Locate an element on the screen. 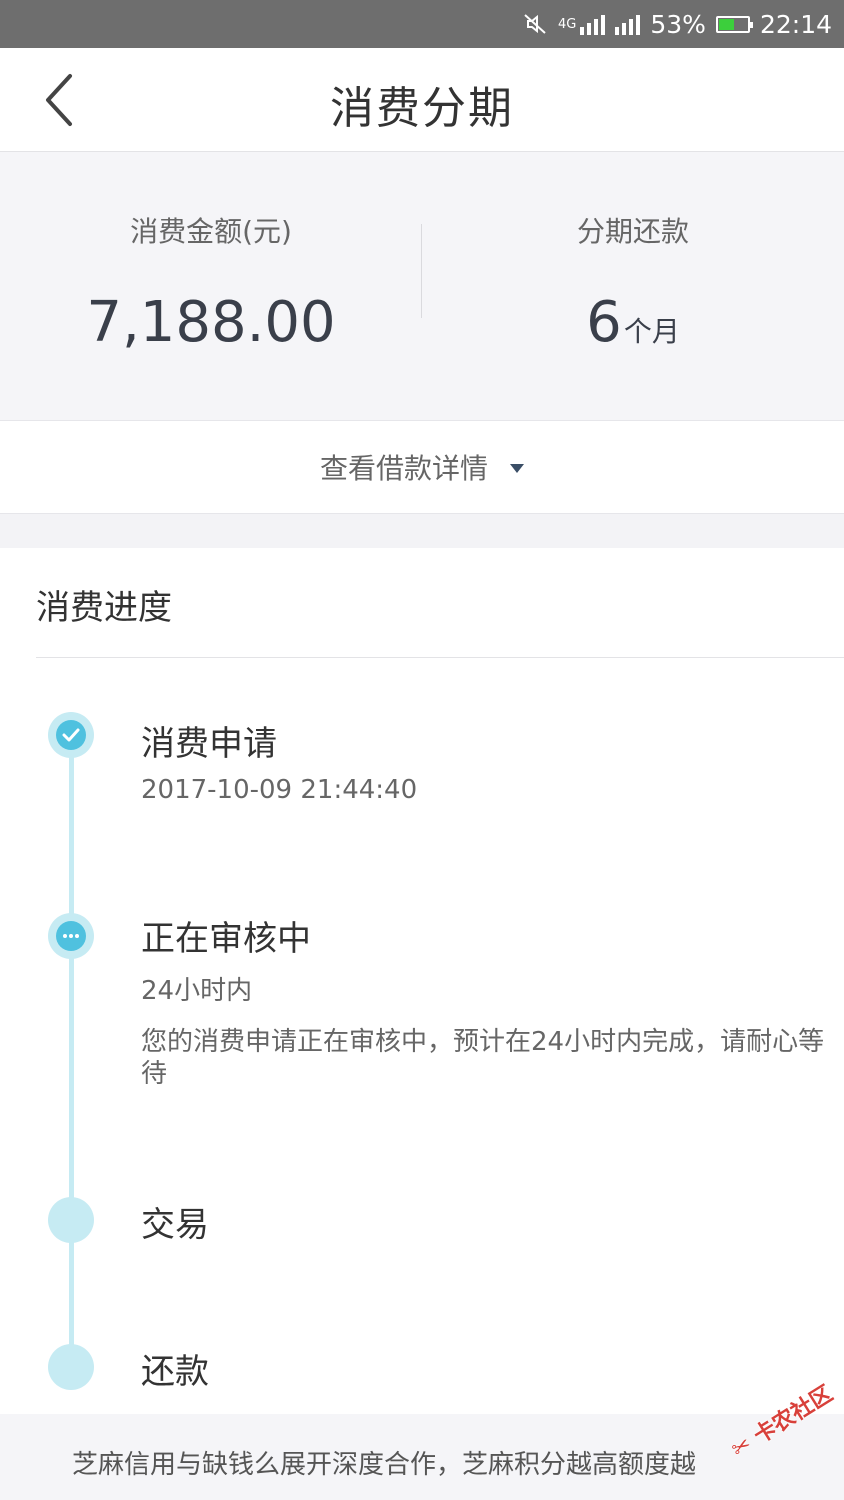 The image size is (844, 1500). ellipsis-icon is located at coordinates (71, 936).